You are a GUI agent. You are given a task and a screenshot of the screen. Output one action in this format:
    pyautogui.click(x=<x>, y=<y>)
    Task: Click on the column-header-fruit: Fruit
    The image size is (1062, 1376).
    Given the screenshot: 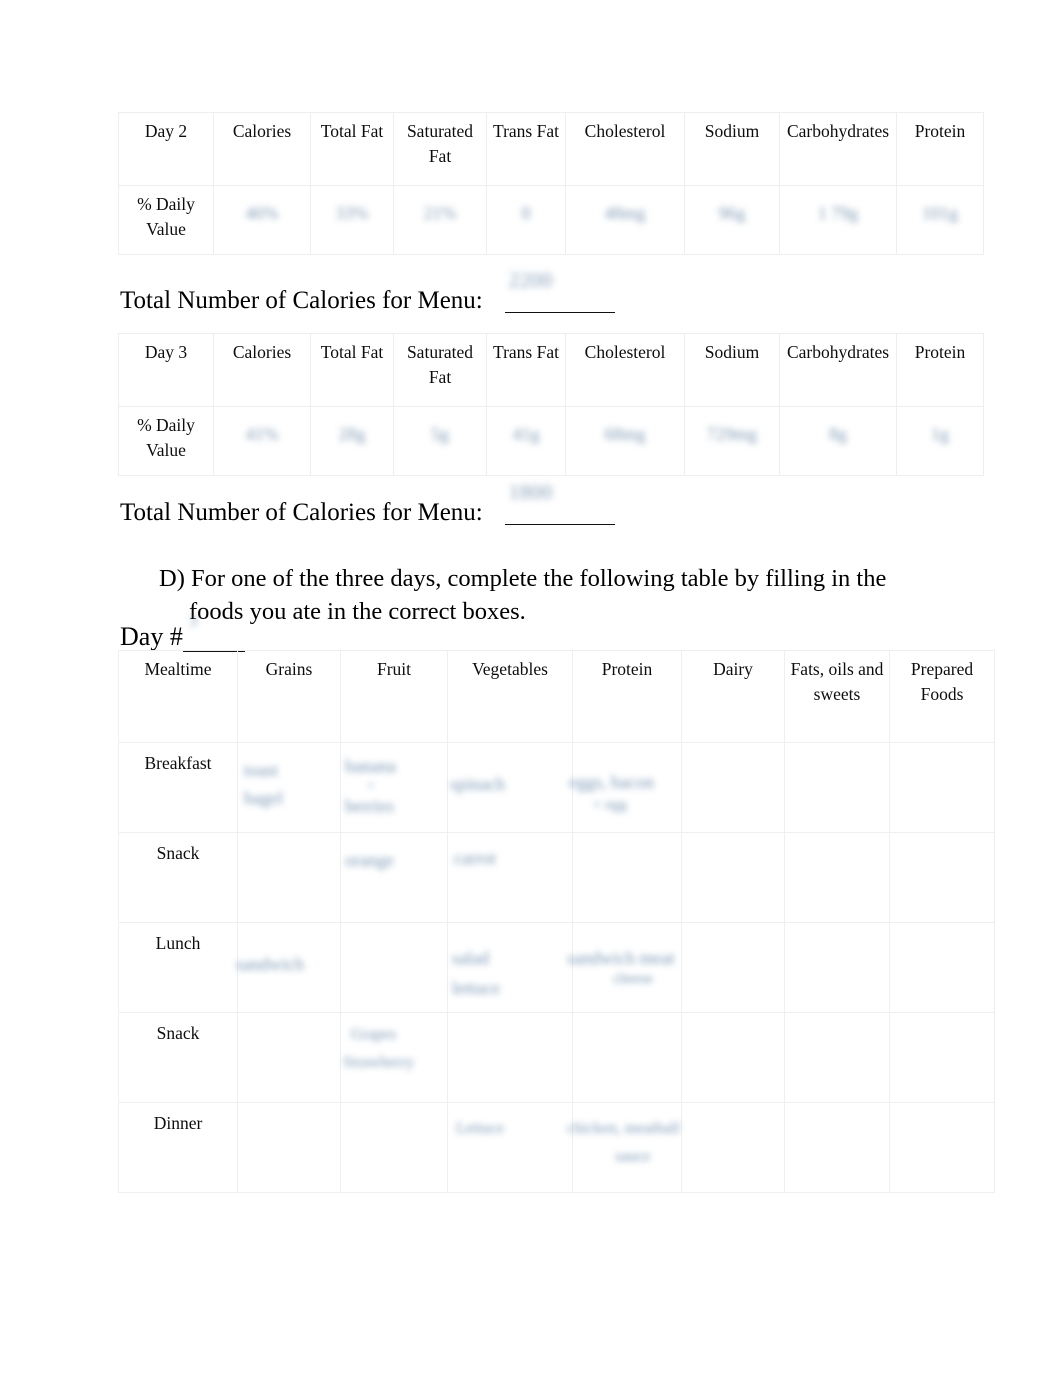 What is the action you would take?
    pyautogui.click(x=394, y=696)
    